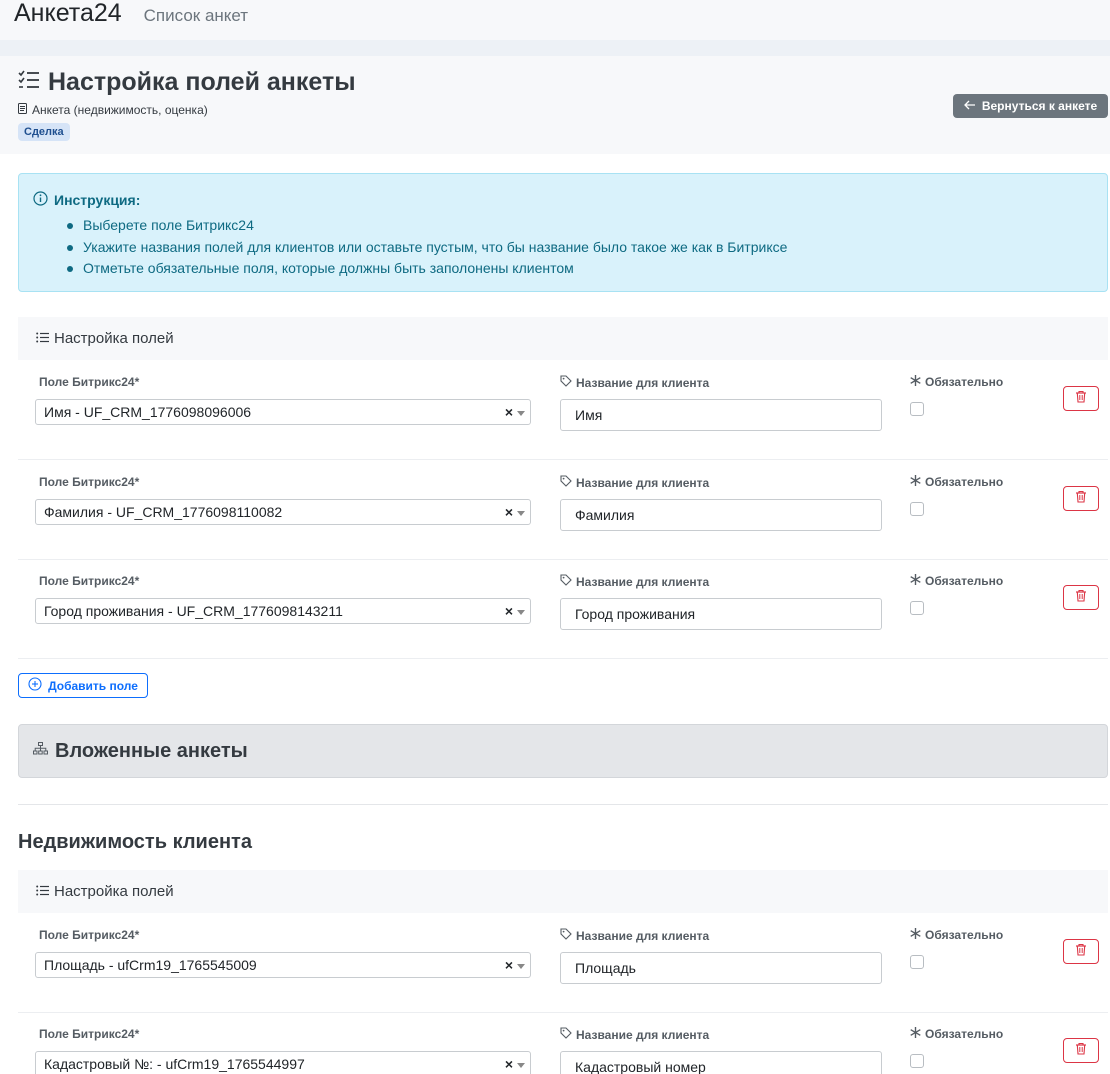 This screenshot has width=1110, height=1074. What do you see at coordinates (721, 968) in the screenshot?
I see `client-name-input: Площадь` at bounding box center [721, 968].